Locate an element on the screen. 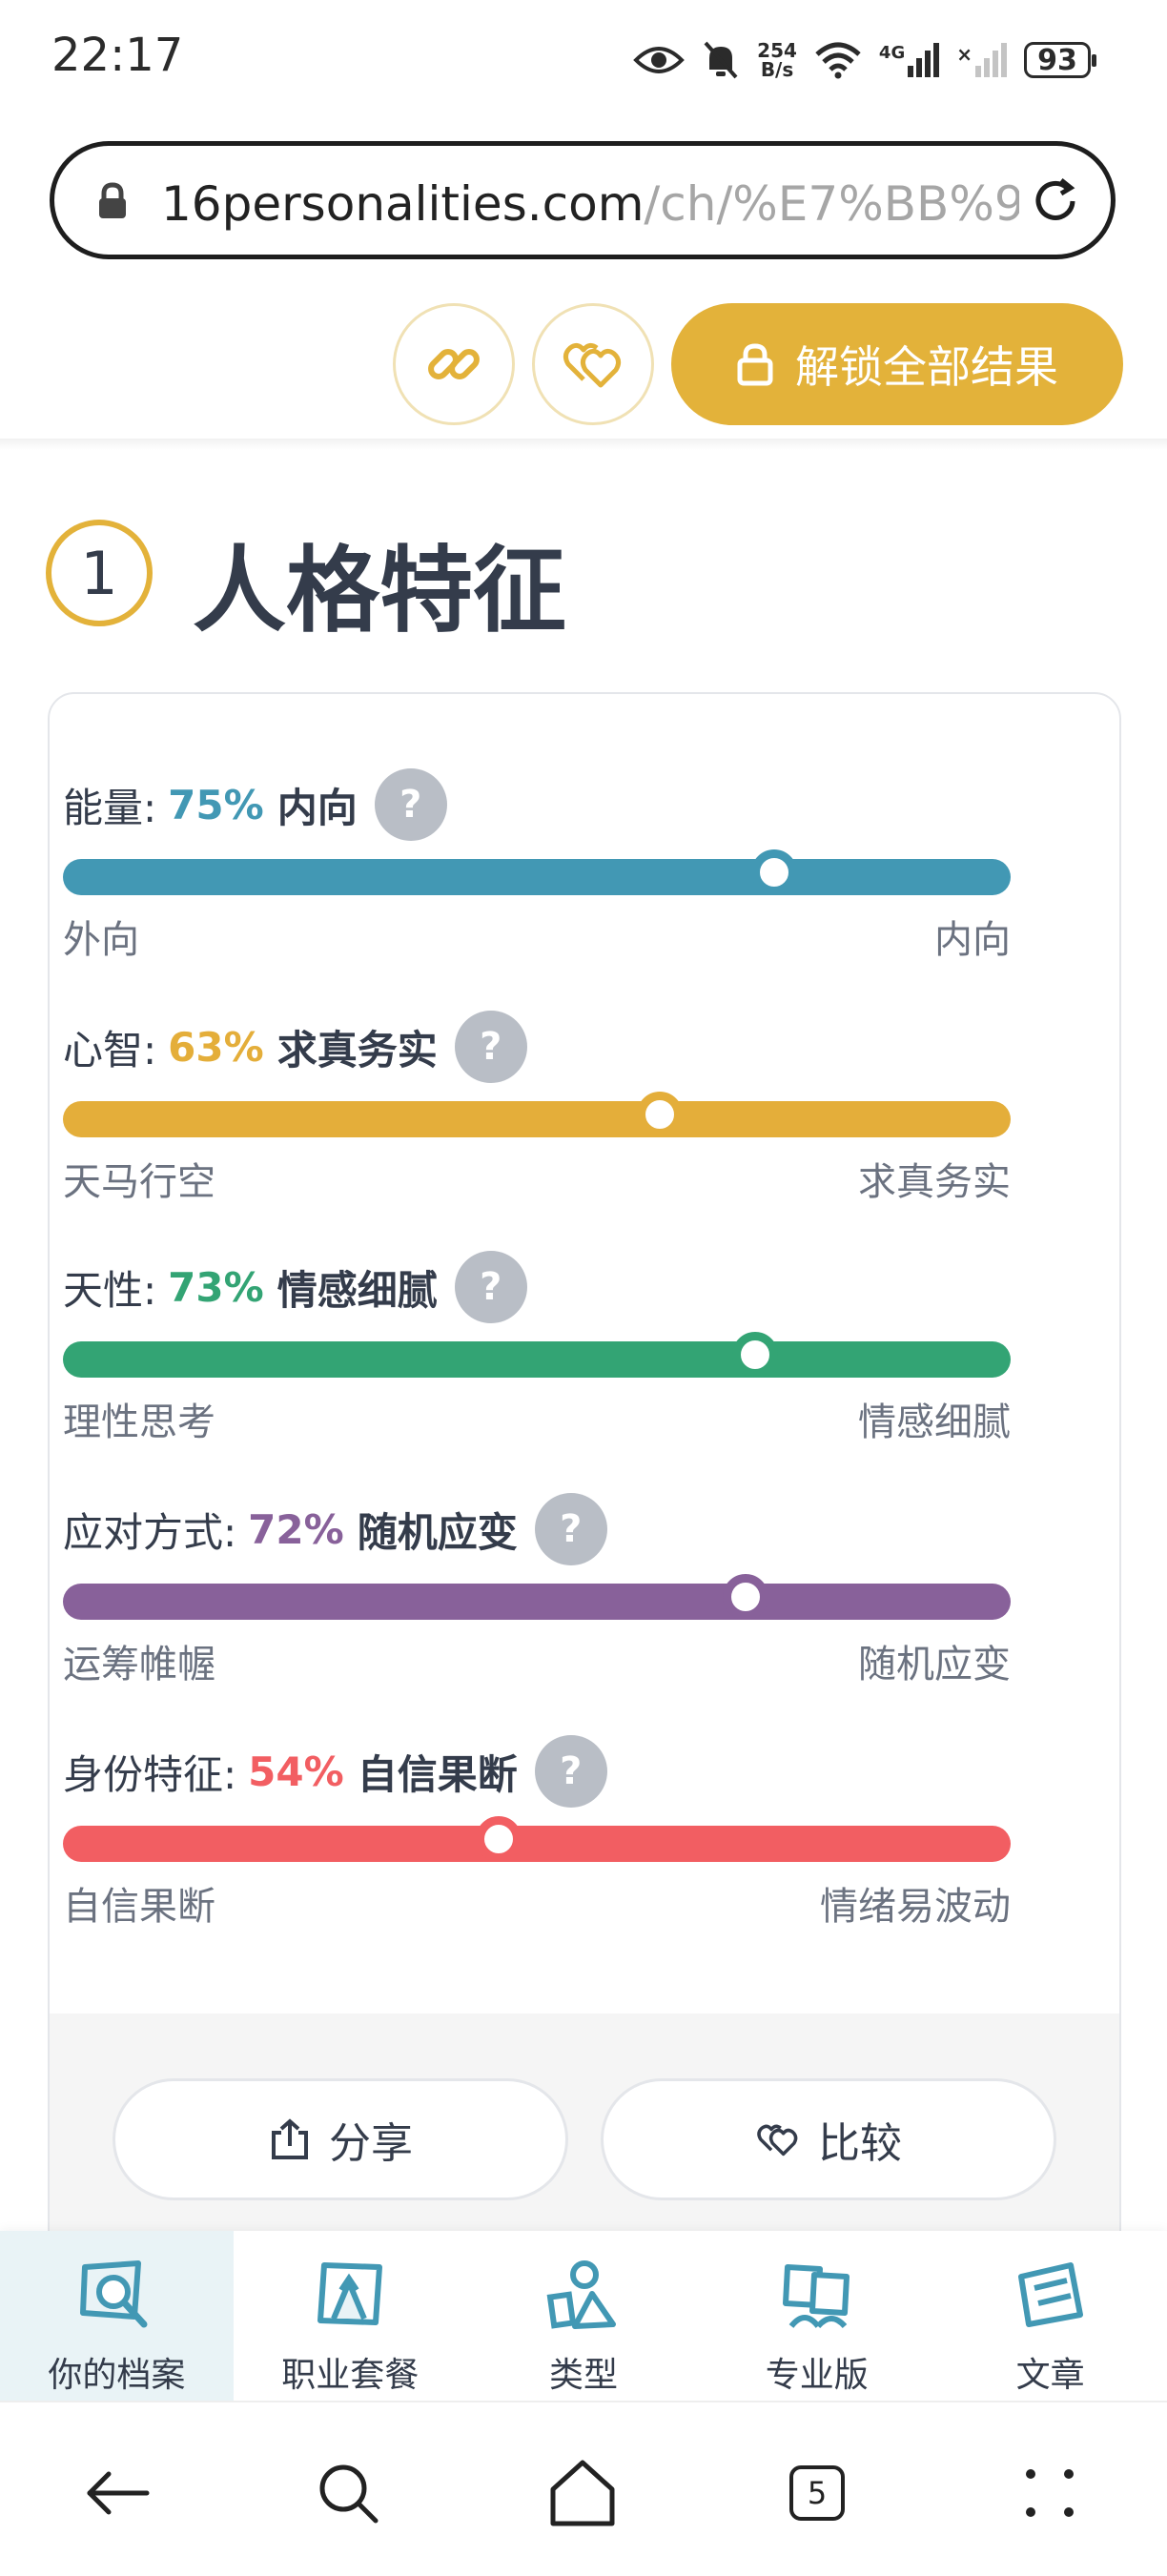 This screenshot has height=2576, width=1167. back-button is located at coordinates (117, 2493).